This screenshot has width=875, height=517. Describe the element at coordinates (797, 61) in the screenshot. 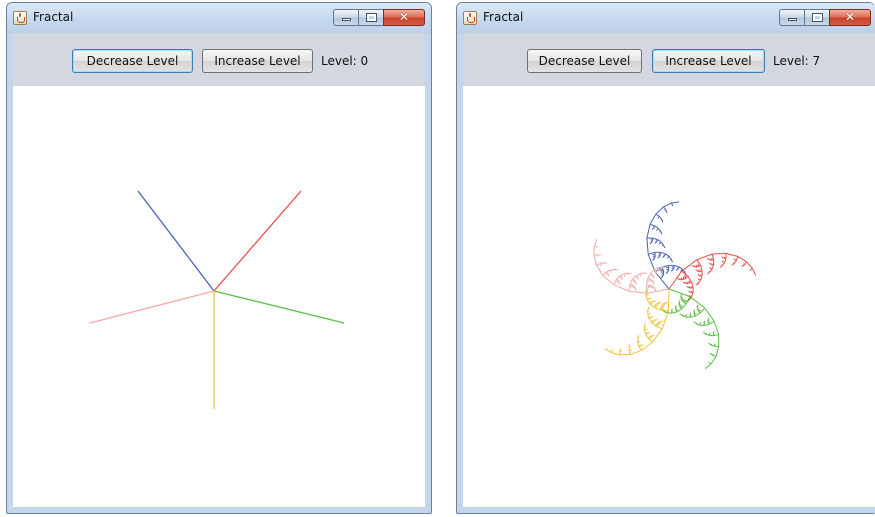

I see `level-label: Level: 7` at that location.